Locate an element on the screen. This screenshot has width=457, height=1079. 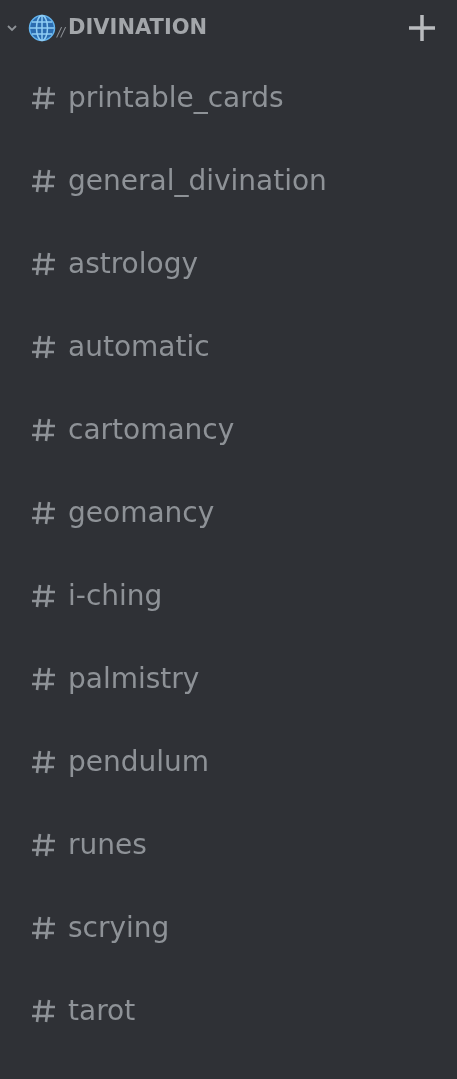
channel-item: palmistry is located at coordinates (228, 678).